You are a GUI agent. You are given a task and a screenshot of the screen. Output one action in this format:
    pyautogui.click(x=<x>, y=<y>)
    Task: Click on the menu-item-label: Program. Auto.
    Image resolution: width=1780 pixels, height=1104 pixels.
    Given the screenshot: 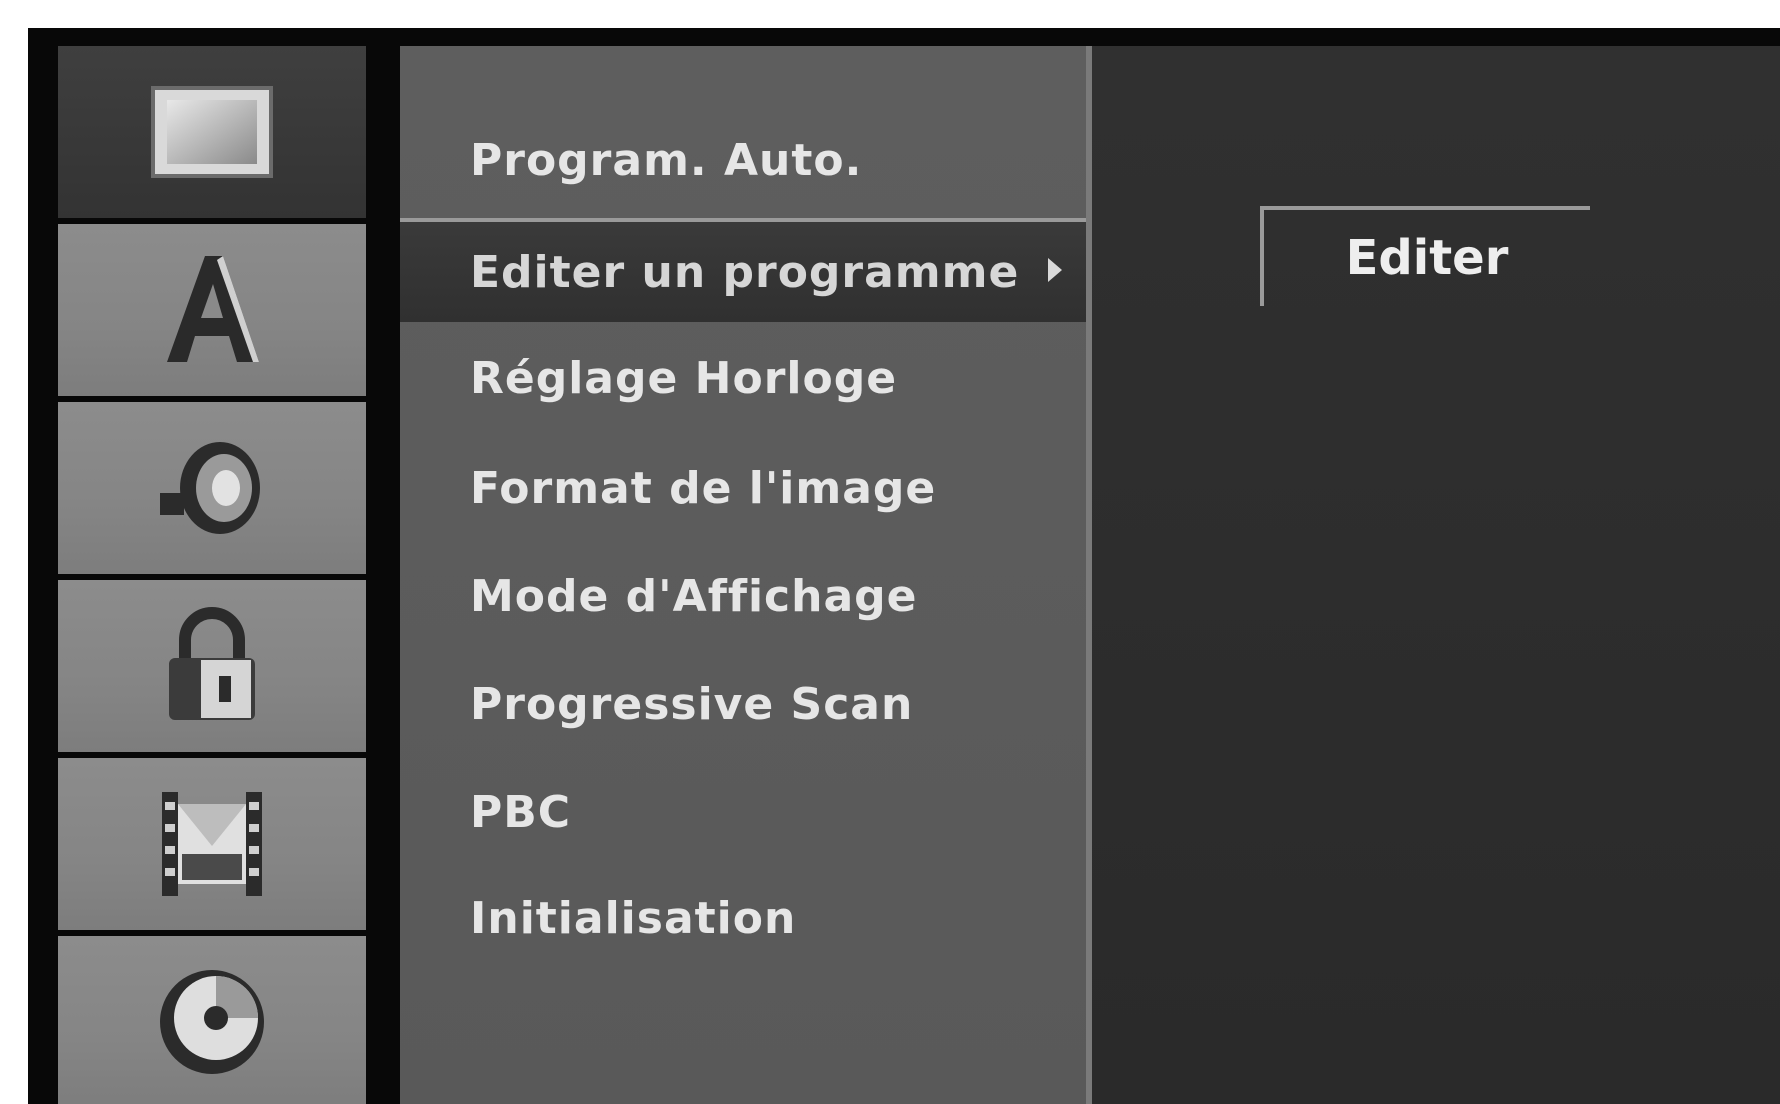 What is the action you would take?
    pyautogui.click(x=666, y=160)
    